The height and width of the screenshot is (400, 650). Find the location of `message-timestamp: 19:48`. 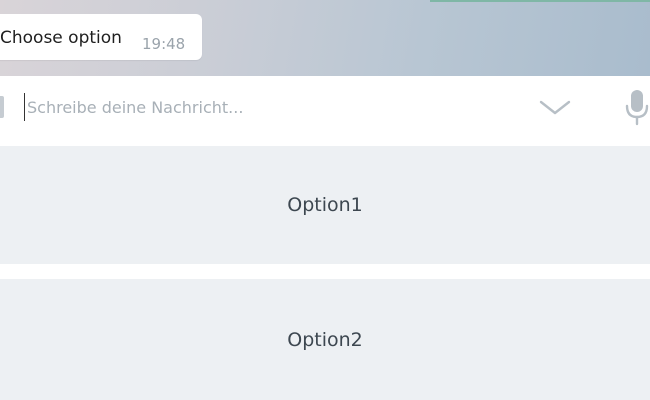

message-timestamp: 19:48 is located at coordinates (164, 44).